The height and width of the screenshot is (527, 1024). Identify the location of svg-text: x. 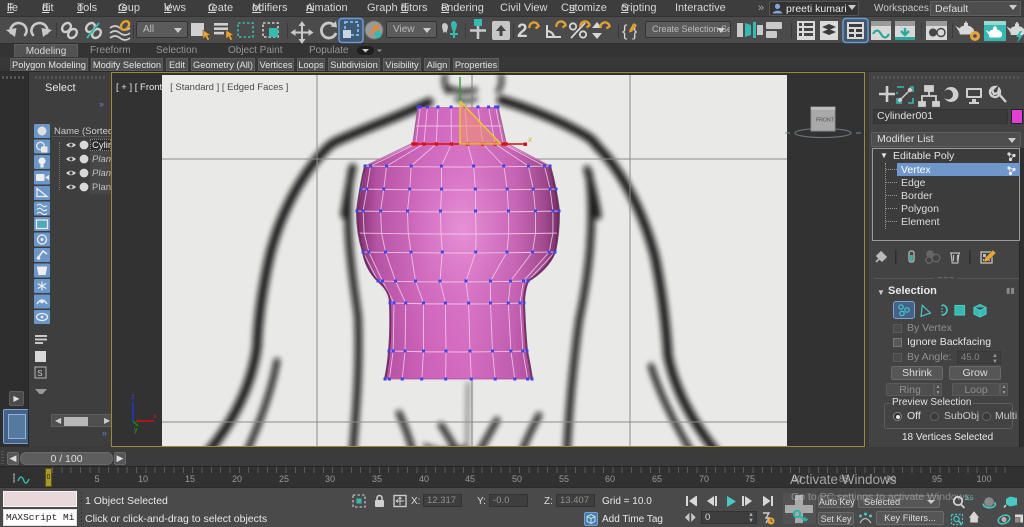
(155, 416).